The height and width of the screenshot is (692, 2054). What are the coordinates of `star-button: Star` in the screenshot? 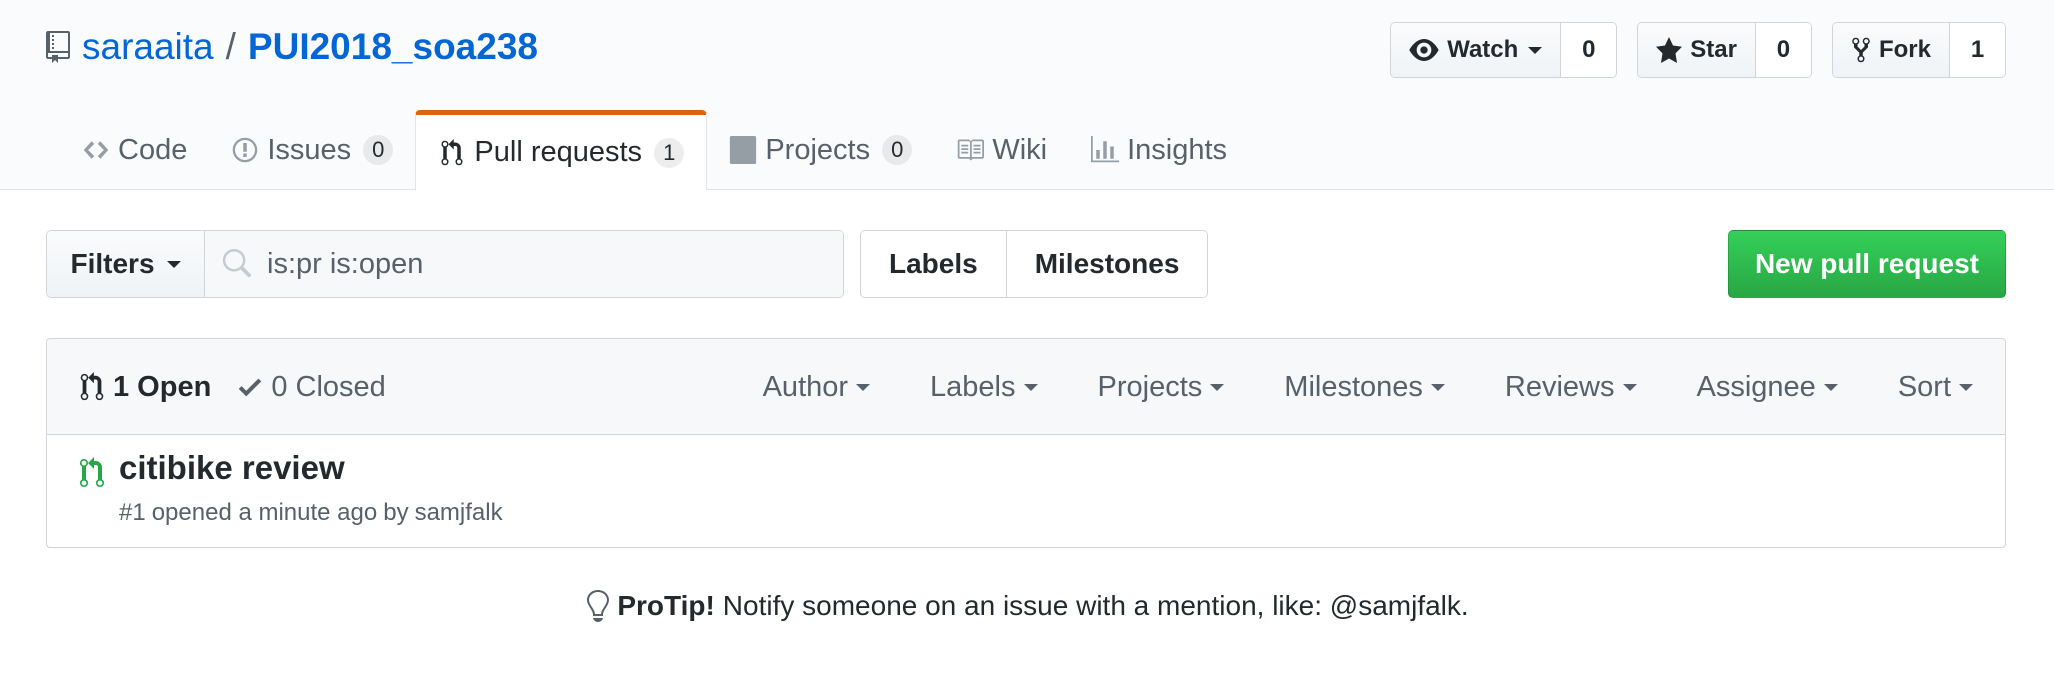 It's located at (1696, 50).